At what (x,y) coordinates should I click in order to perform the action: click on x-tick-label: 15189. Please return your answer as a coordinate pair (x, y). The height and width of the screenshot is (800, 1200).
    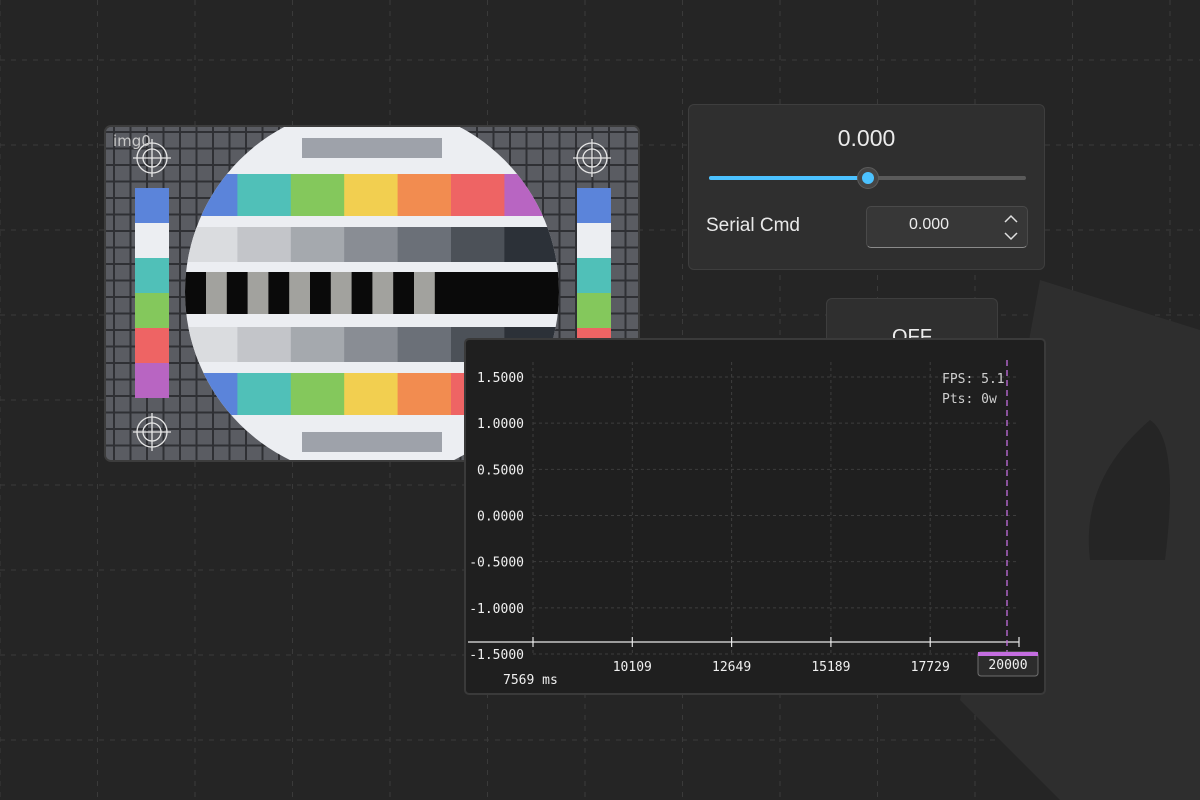
    Looking at the image, I should click on (830, 667).